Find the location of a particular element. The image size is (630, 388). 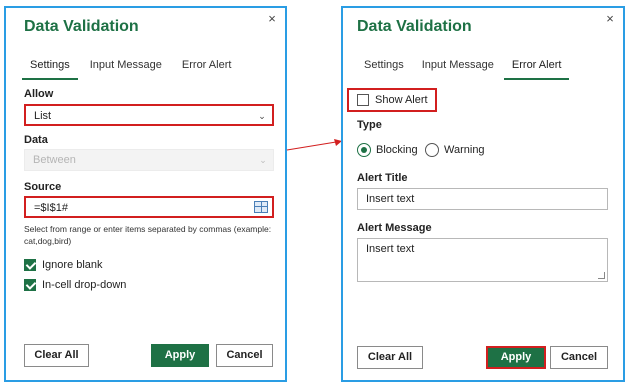

ignore-blank-label: Ignore blank is located at coordinates (72, 265).